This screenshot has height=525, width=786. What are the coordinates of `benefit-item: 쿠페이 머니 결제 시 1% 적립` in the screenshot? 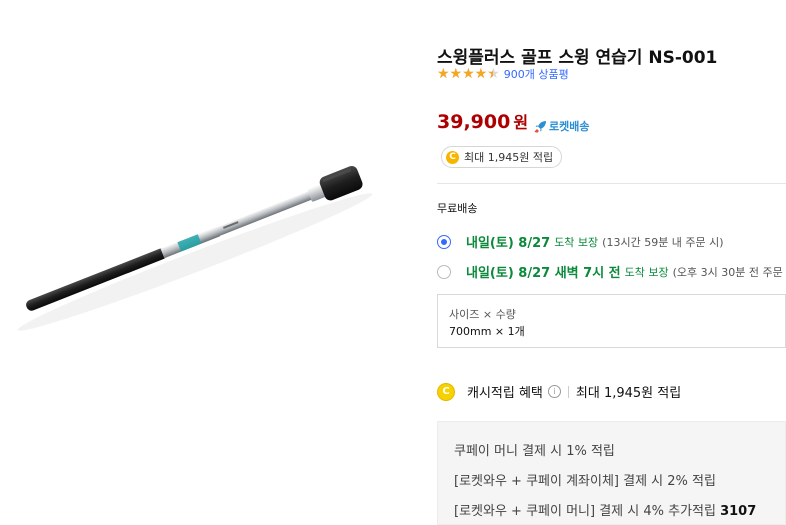 It's located at (534, 449).